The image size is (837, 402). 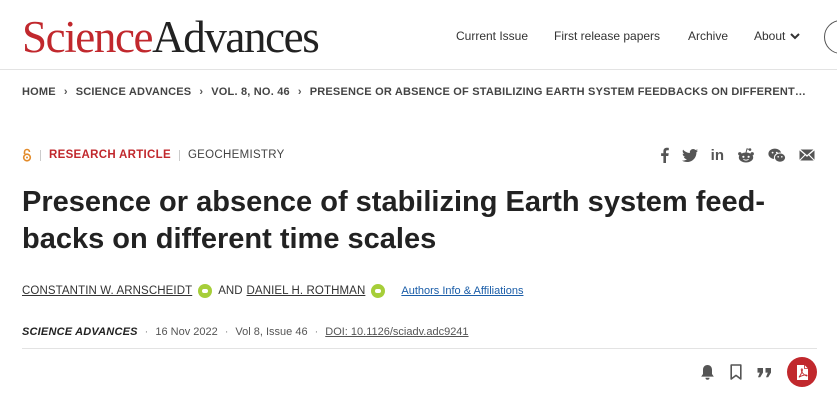 I want to click on pdf-icon, so click(x=802, y=372).